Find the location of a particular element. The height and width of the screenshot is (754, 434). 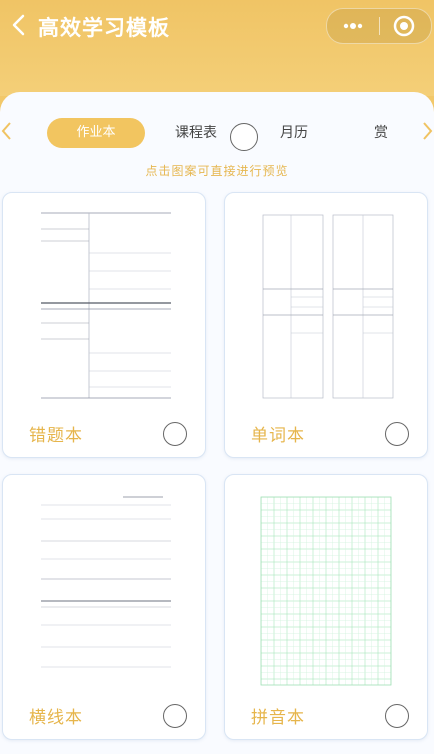

template-label: 单词本 is located at coordinates (278, 436).